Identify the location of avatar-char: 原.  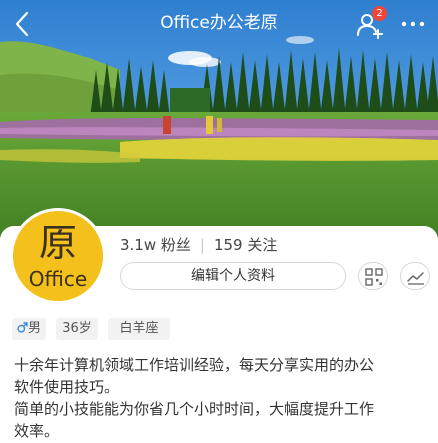
(57, 243).